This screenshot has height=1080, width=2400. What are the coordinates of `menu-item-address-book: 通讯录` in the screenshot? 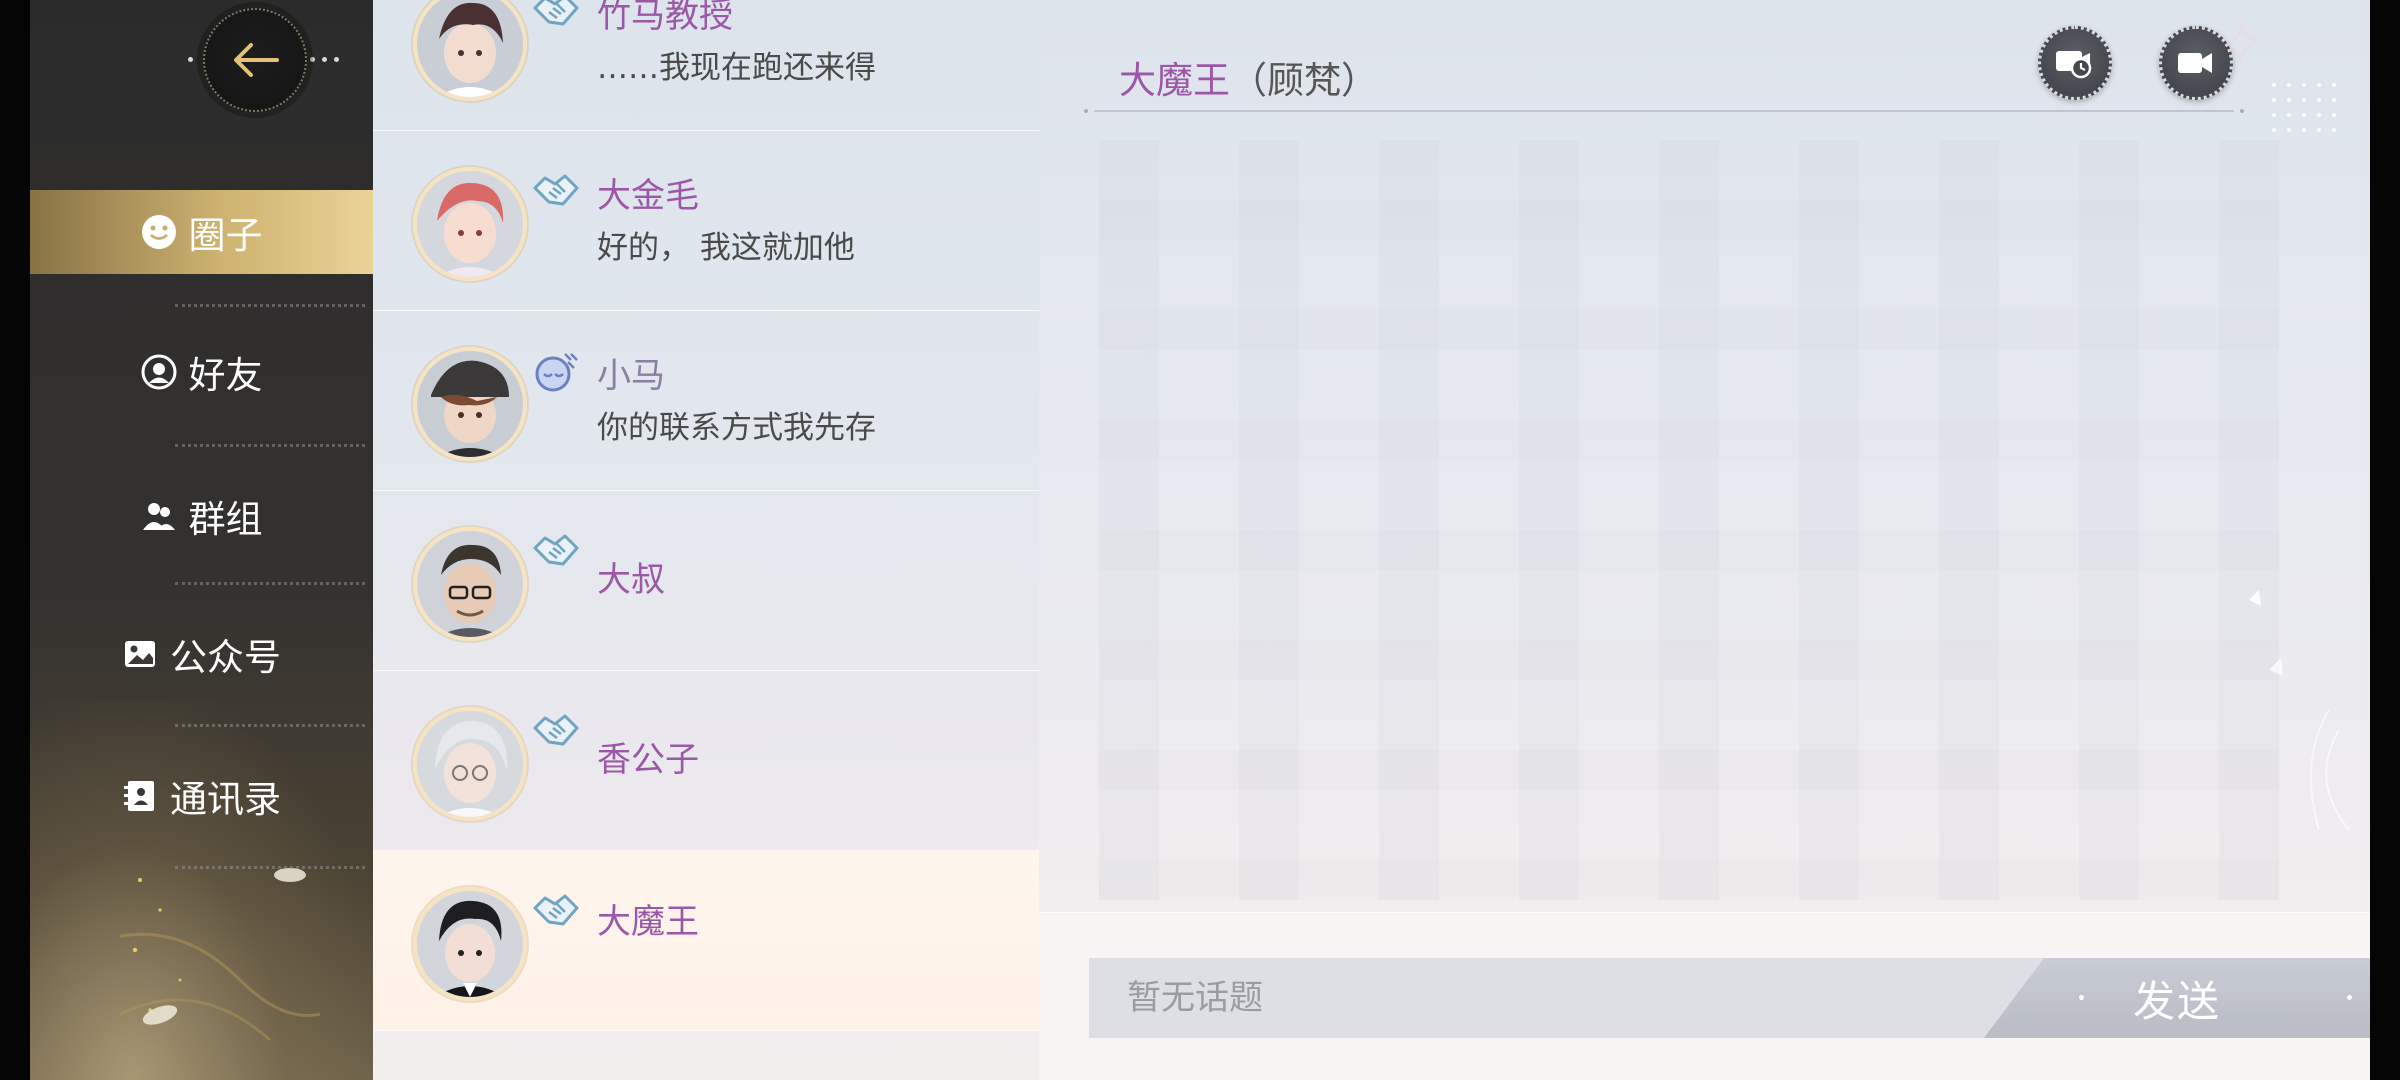 It's located at (201, 796).